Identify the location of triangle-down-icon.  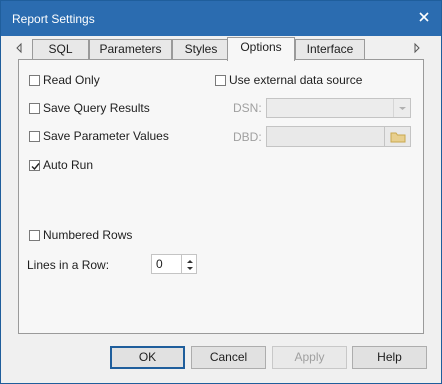
(190, 268).